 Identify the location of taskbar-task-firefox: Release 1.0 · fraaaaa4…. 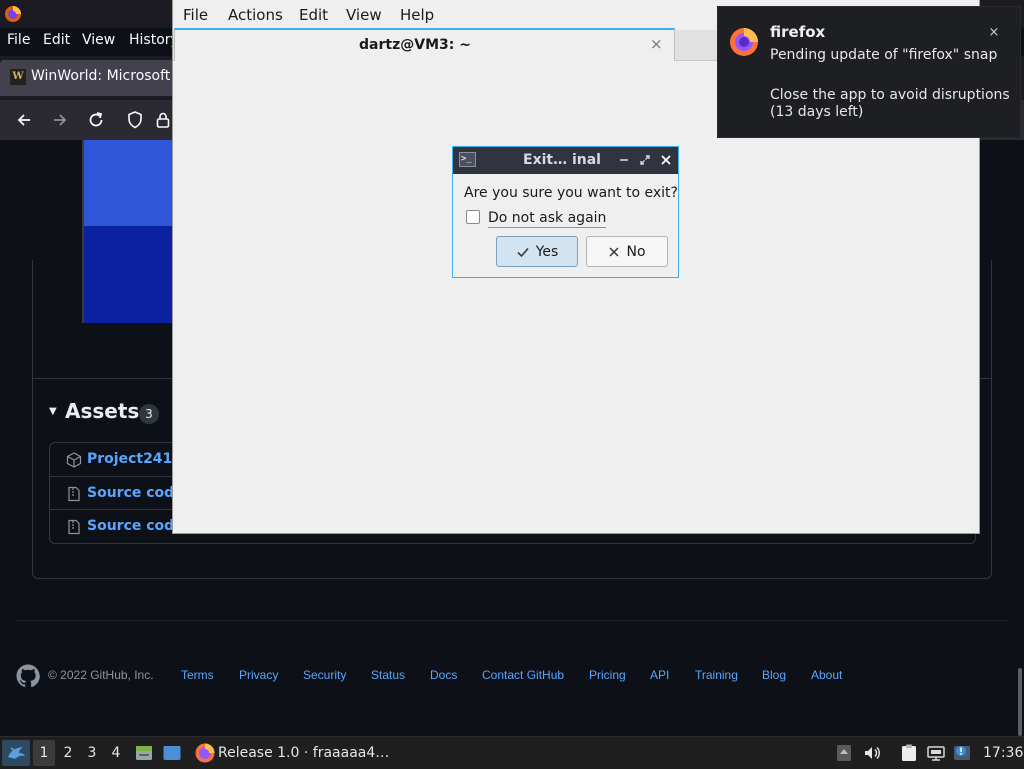
(292, 753).